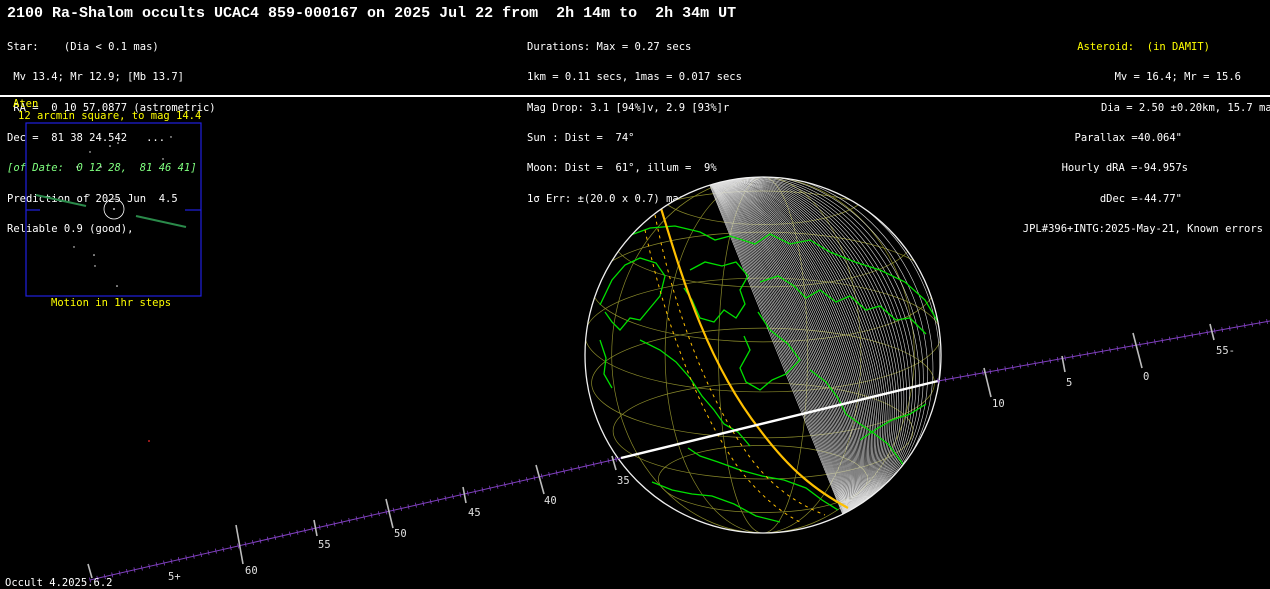 Image resolution: width=1270 pixels, height=589 pixels. Describe the element at coordinates (1069, 383) in the screenshot. I see `track-label: 5` at that location.